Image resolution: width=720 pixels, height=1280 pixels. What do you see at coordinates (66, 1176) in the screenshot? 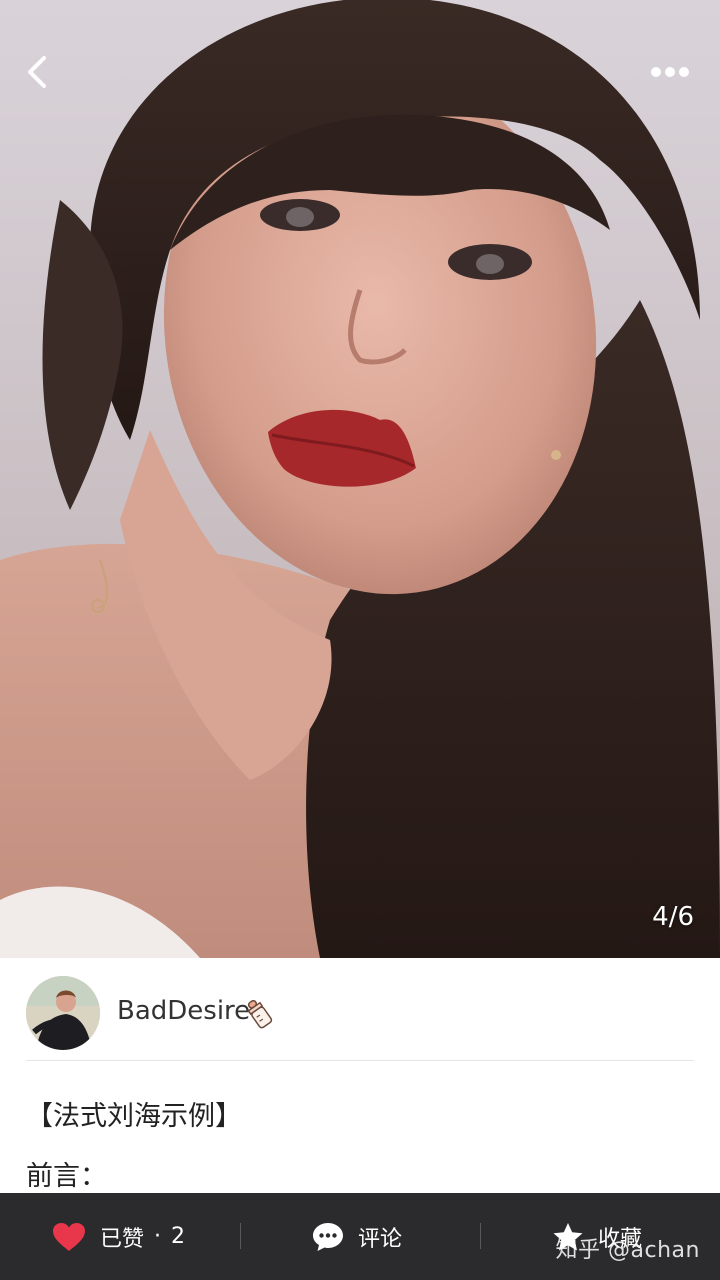
I see `post-text-line: 前言：` at bounding box center [66, 1176].